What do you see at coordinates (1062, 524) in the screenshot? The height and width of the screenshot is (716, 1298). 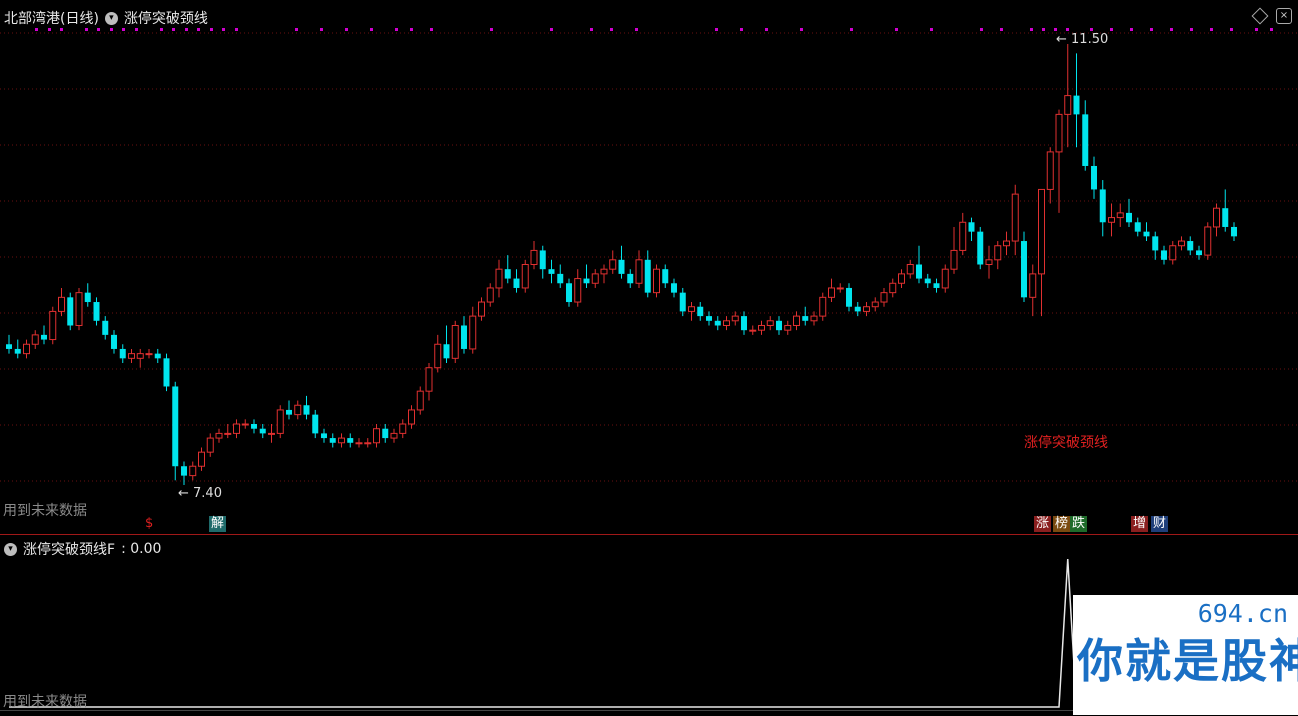 I see `ranking-tag: 榜` at bounding box center [1062, 524].